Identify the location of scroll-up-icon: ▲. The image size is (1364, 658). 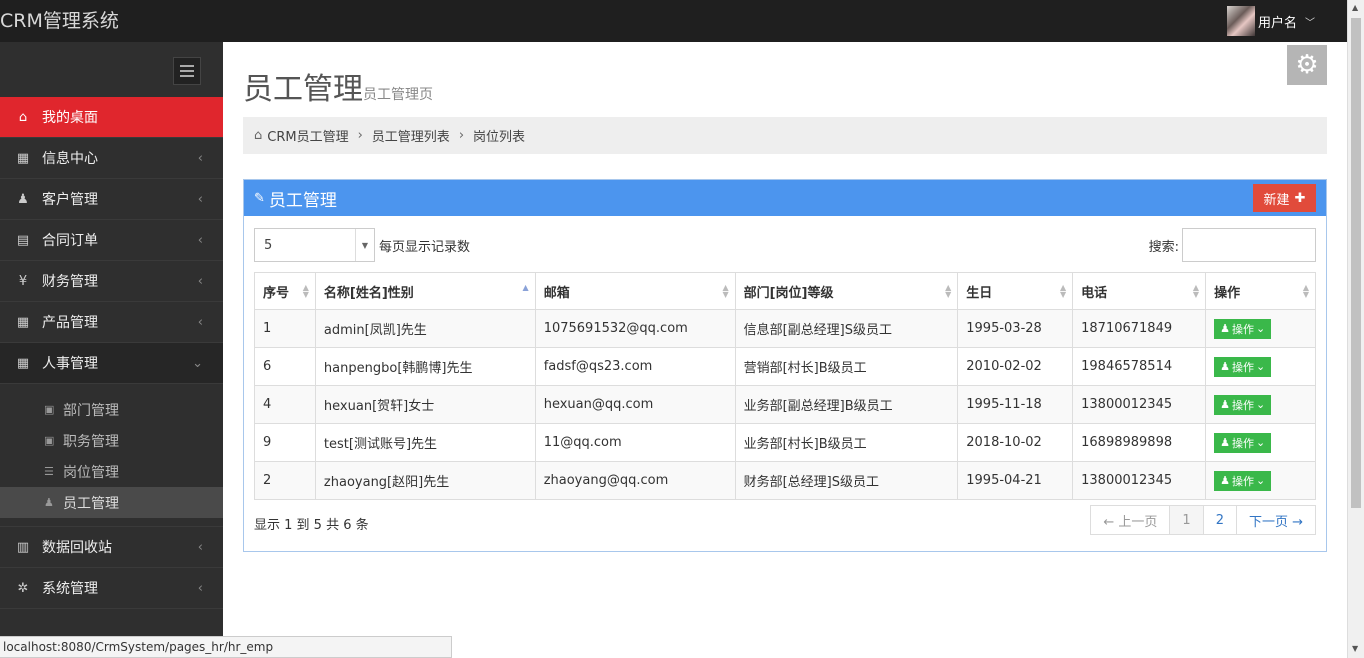
(1355, 7).